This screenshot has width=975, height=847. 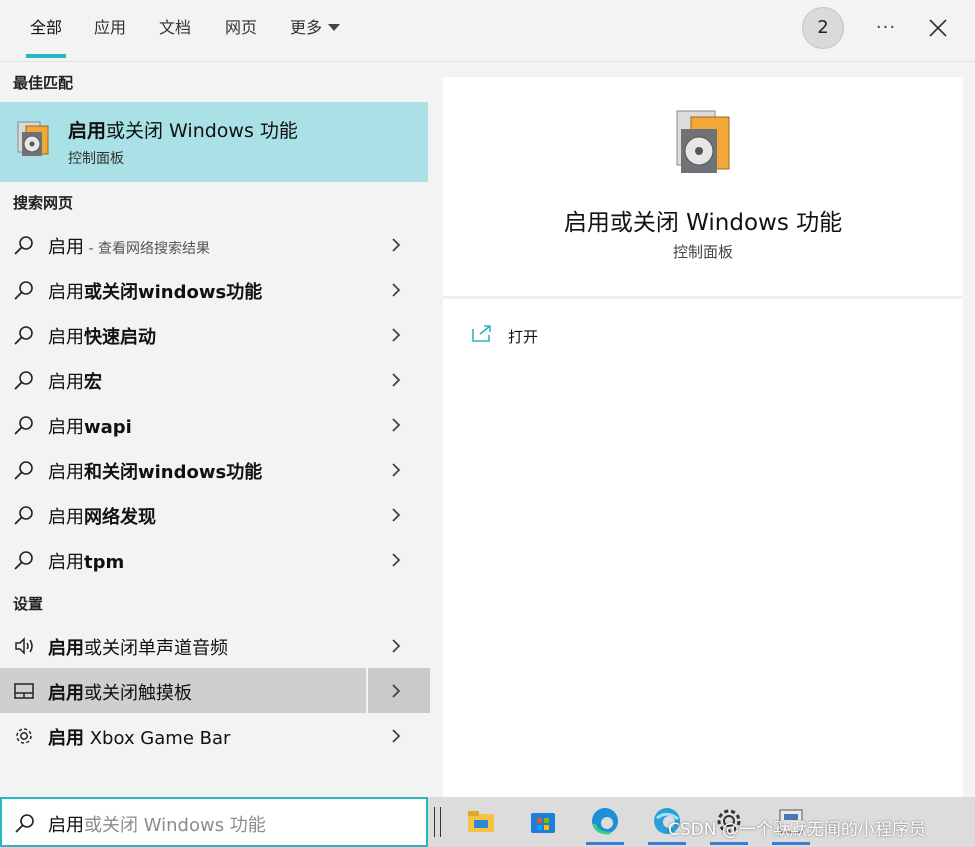 I want to click on edge-icon, so click(x=605, y=821).